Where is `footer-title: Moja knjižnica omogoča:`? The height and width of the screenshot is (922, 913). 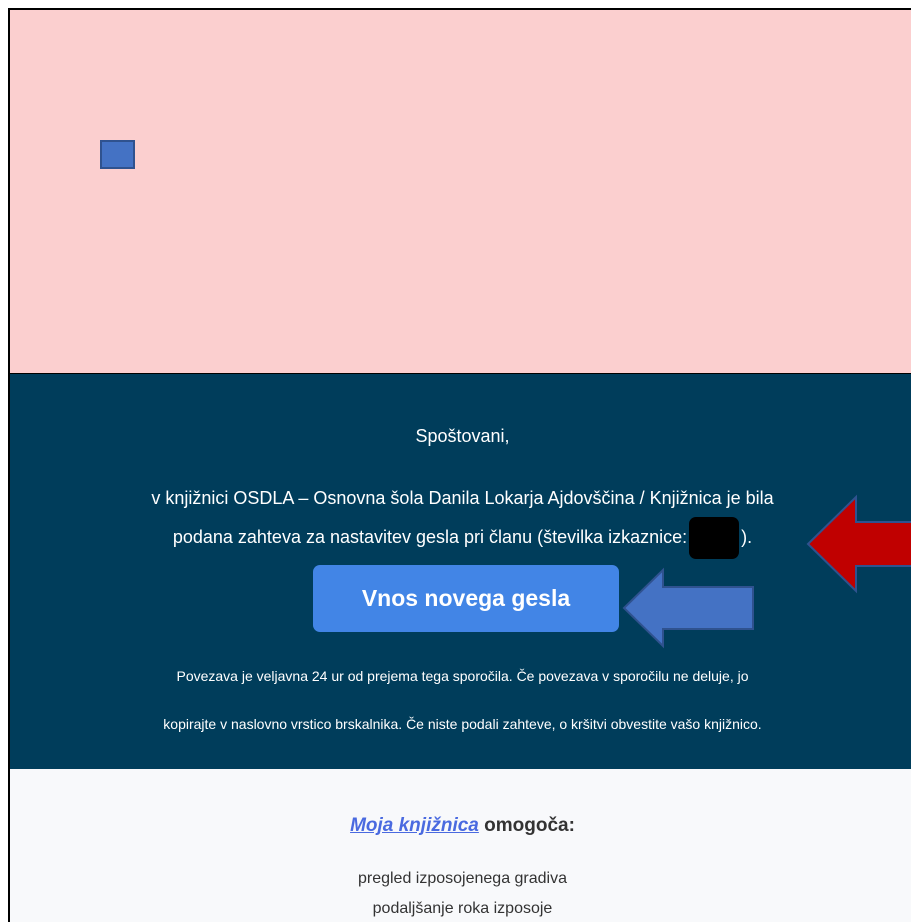 footer-title: Moja knjižnica omogoča: is located at coordinates (460, 826).